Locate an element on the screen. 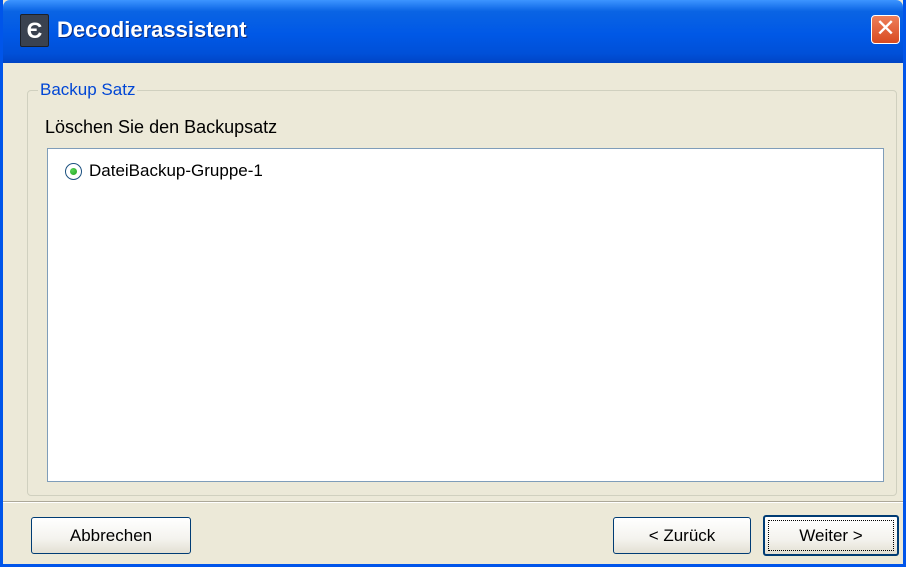 The image size is (906, 567). button-separator is located at coordinates (453, 502).